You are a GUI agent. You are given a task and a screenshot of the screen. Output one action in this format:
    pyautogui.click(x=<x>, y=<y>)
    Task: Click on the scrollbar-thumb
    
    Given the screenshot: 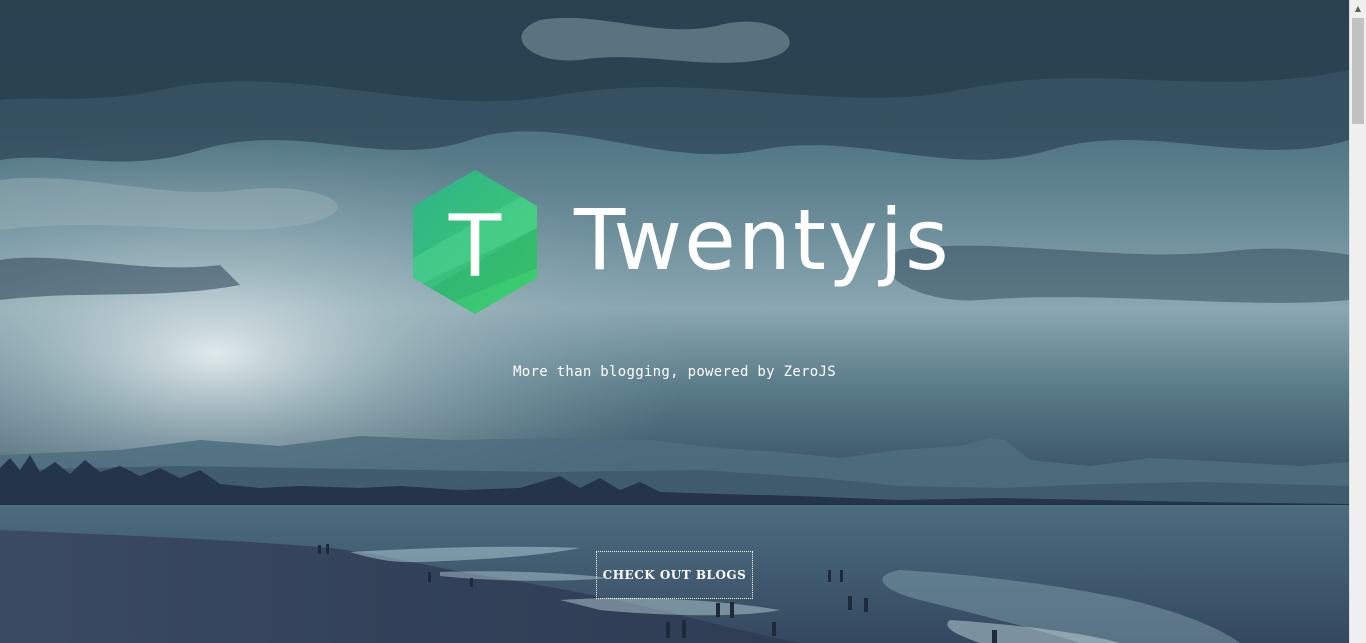 What is the action you would take?
    pyautogui.click(x=1358, y=71)
    